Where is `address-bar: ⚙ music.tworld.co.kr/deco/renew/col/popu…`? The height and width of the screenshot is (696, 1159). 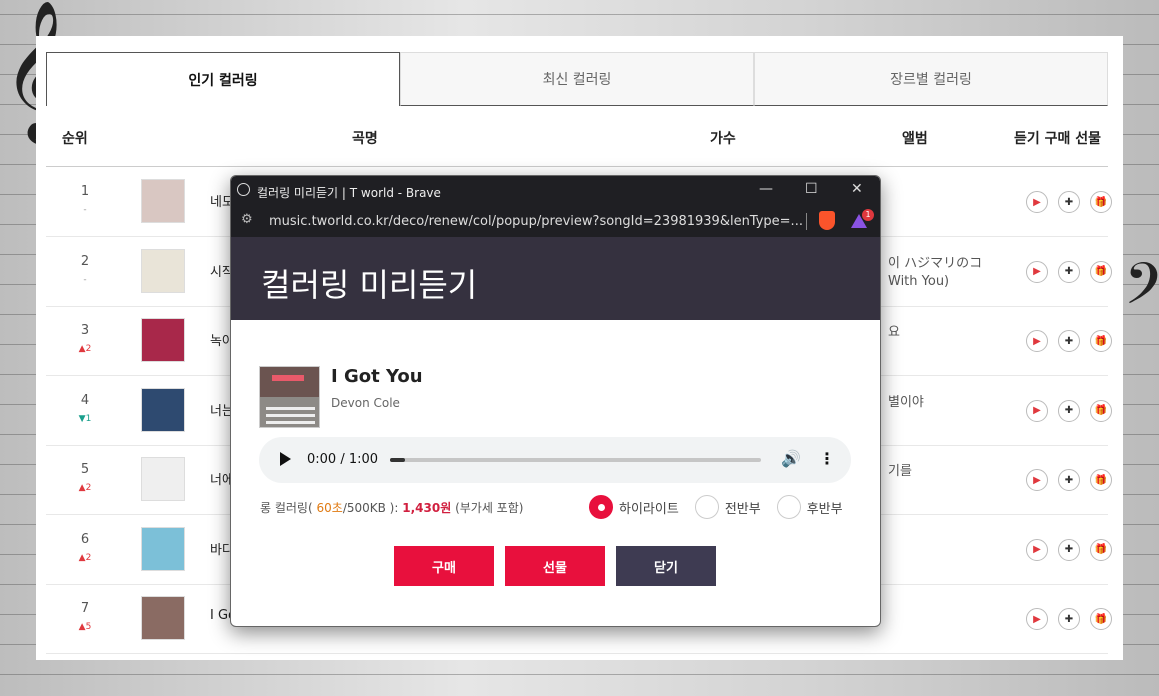 address-bar: ⚙ music.tworld.co.kr/deco/renew/col/popu… is located at coordinates (555, 221).